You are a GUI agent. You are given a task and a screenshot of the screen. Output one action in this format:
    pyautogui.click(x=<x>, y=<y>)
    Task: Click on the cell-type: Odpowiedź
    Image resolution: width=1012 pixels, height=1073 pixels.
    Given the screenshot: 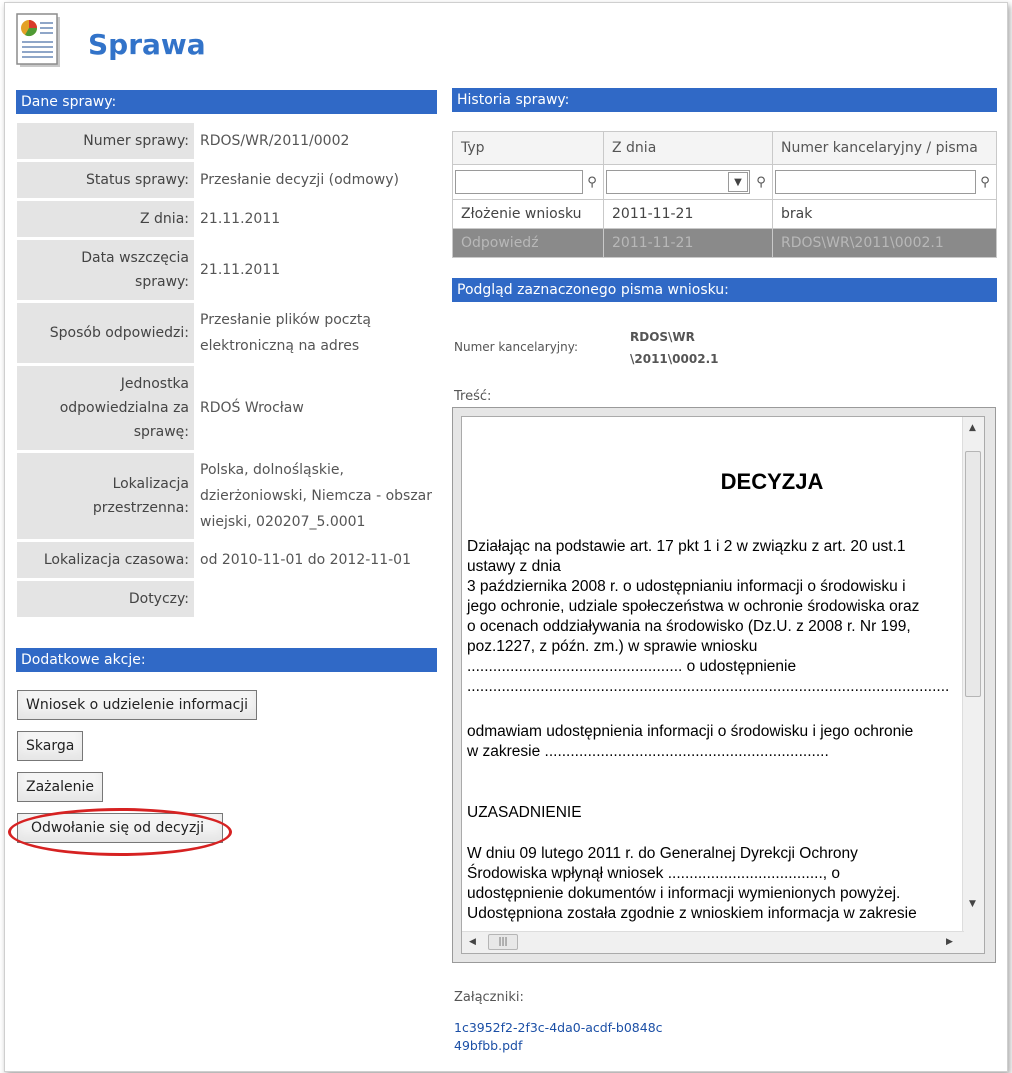 What is the action you would take?
    pyautogui.click(x=528, y=243)
    